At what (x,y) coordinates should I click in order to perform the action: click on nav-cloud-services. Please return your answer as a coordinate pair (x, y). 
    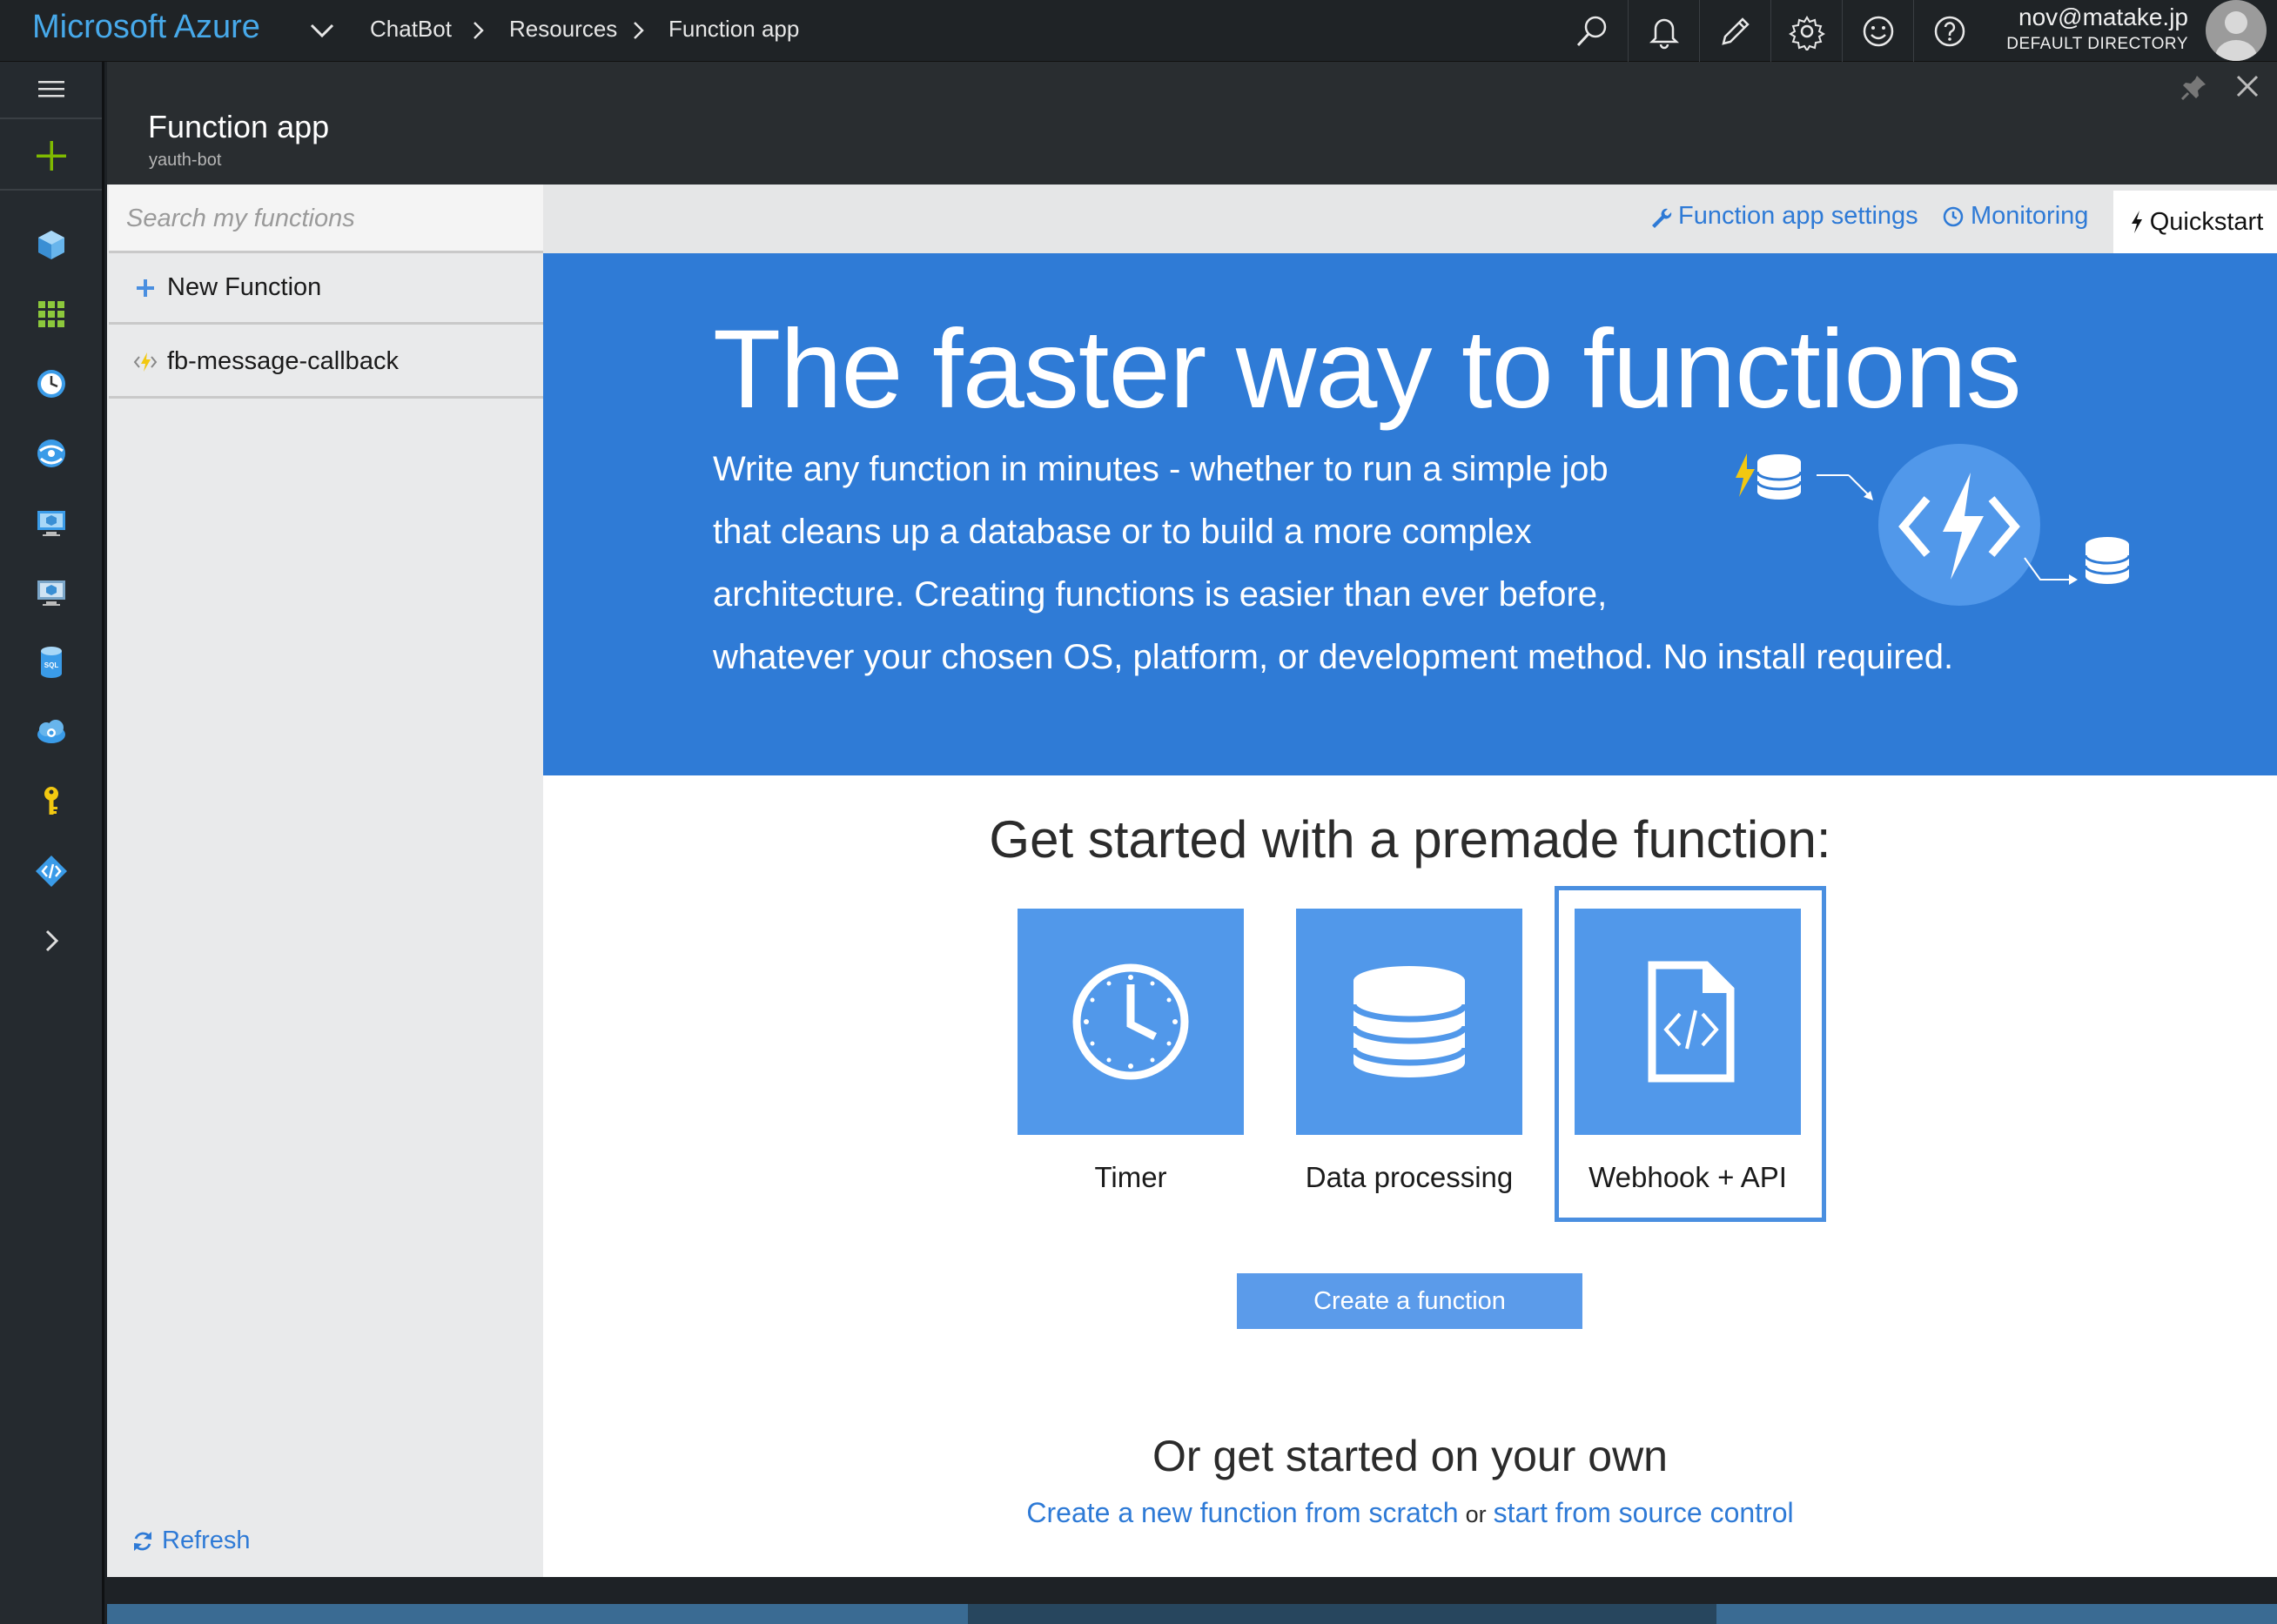
    Looking at the image, I should click on (51, 592).